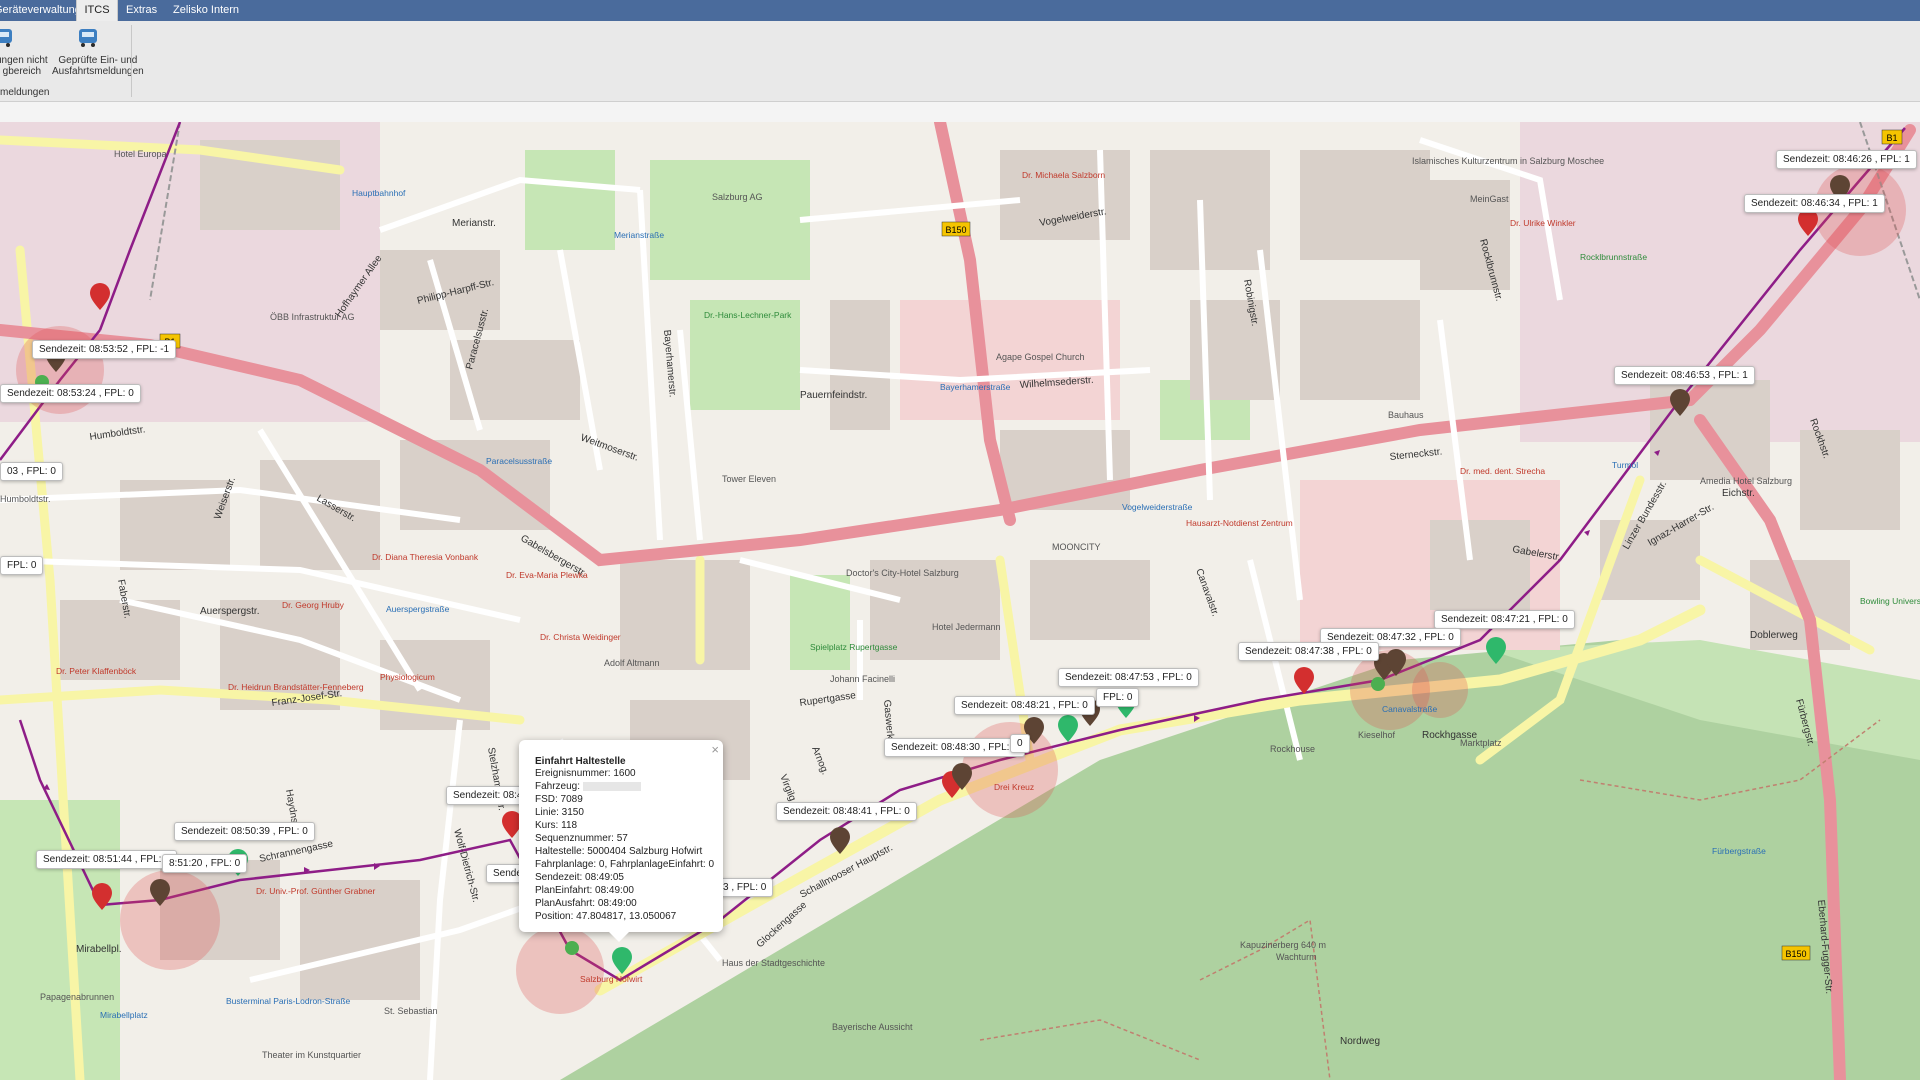  What do you see at coordinates (960, 112) in the screenshot?
I see `toolbar-strip` at bounding box center [960, 112].